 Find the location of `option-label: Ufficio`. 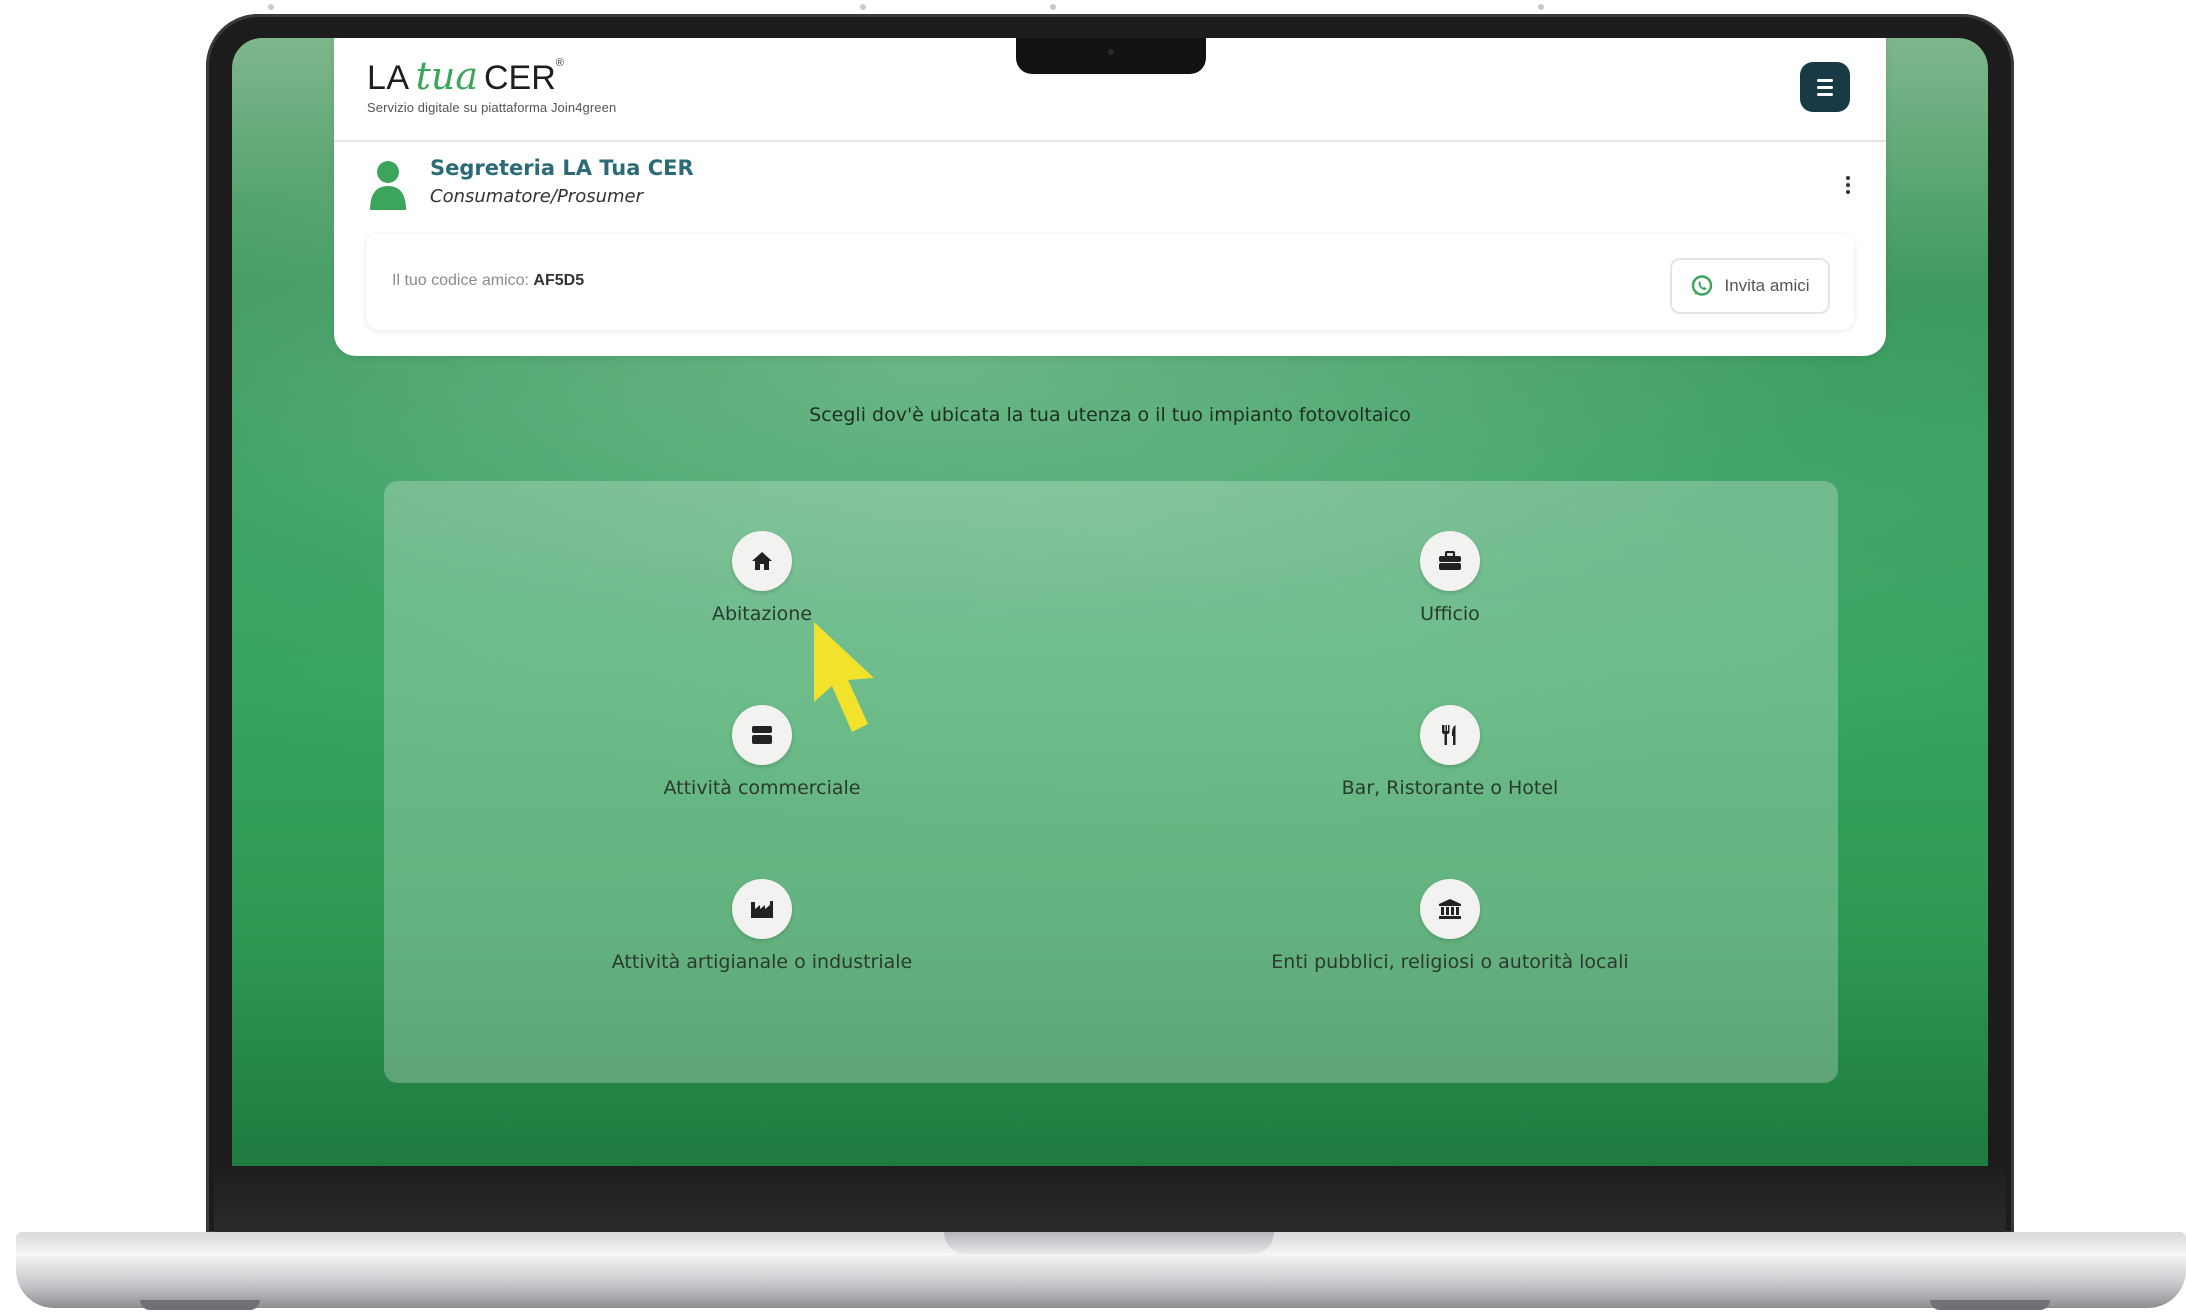

option-label: Ufficio is located at coordinates (1450, 614).